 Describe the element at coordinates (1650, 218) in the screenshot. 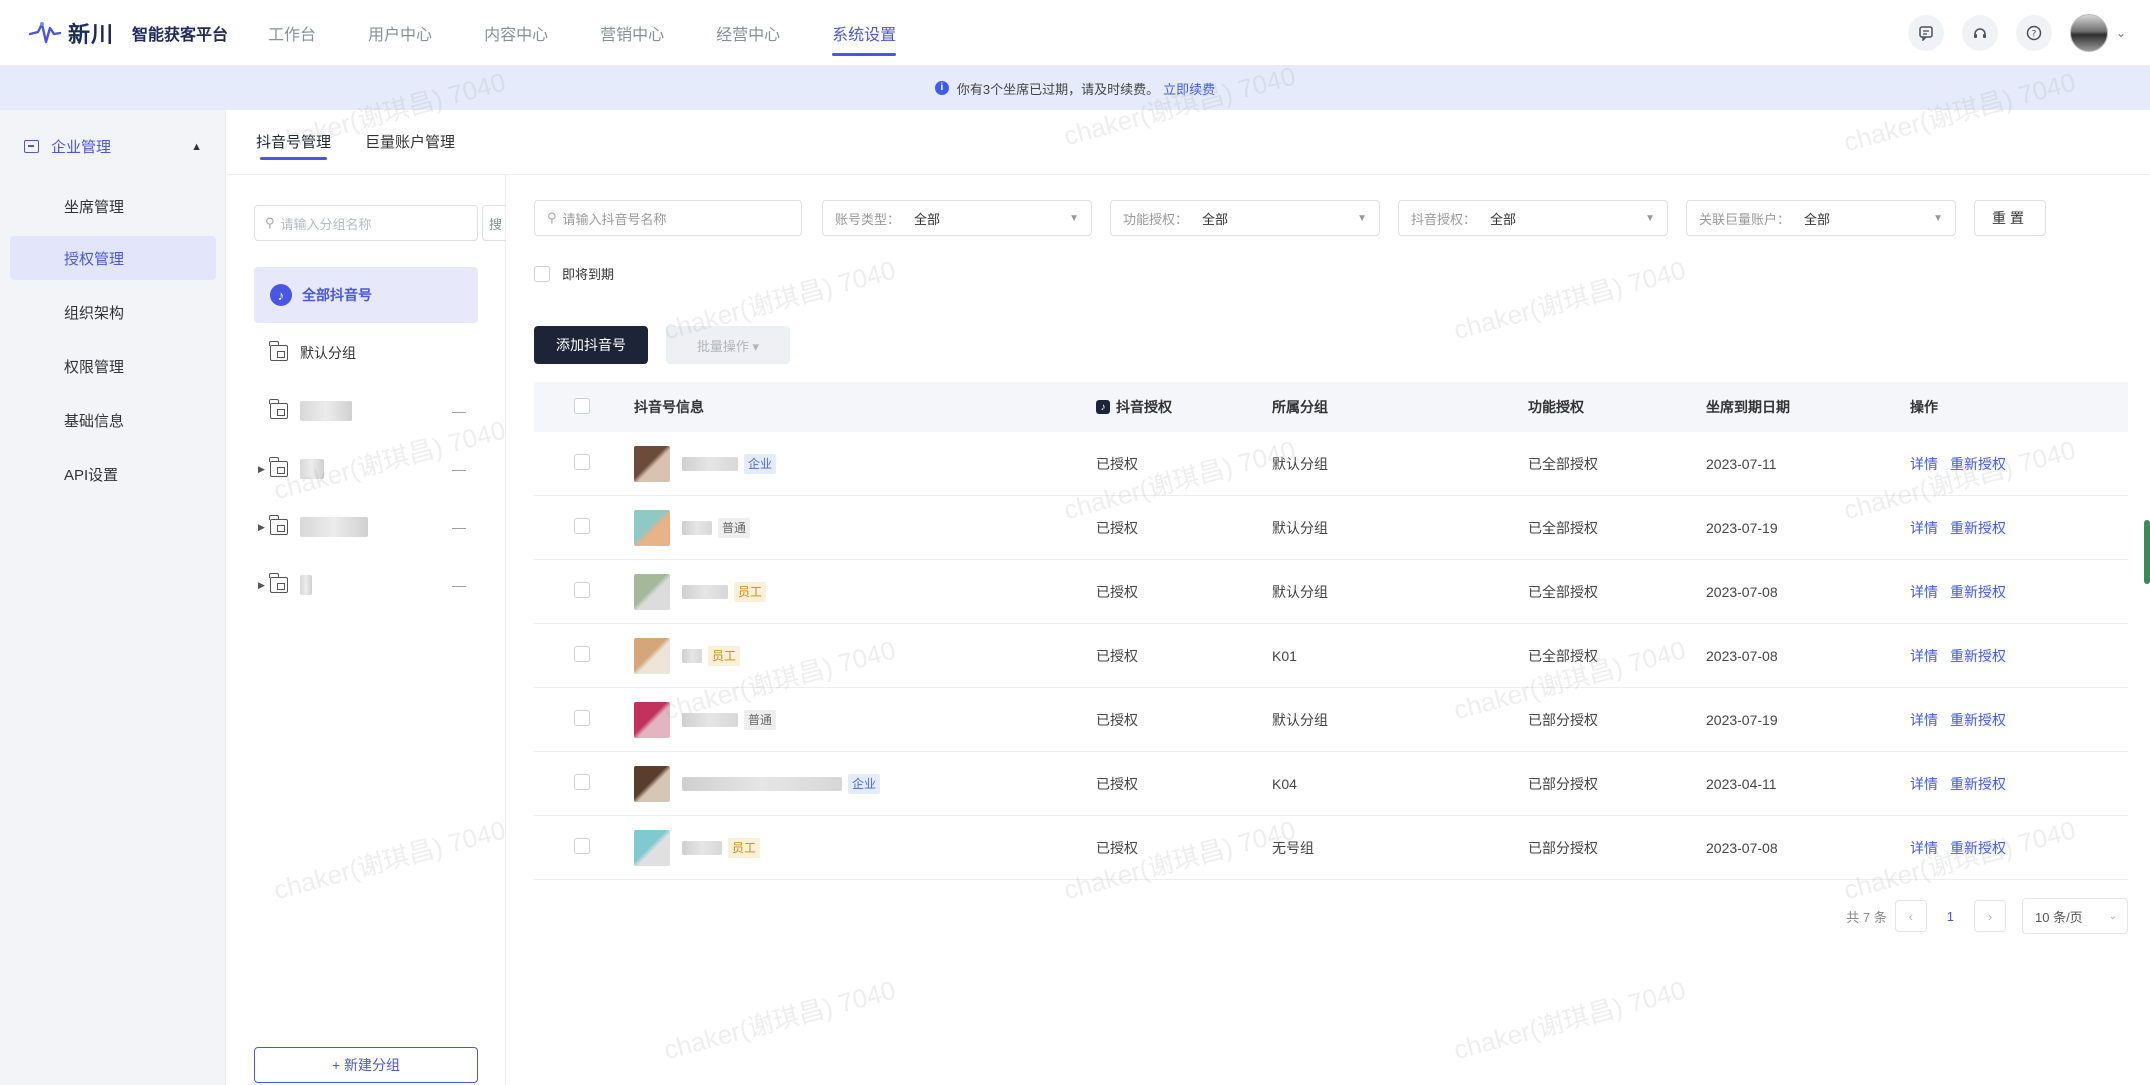

I see `chevron-down-icon: ▼` at that location.